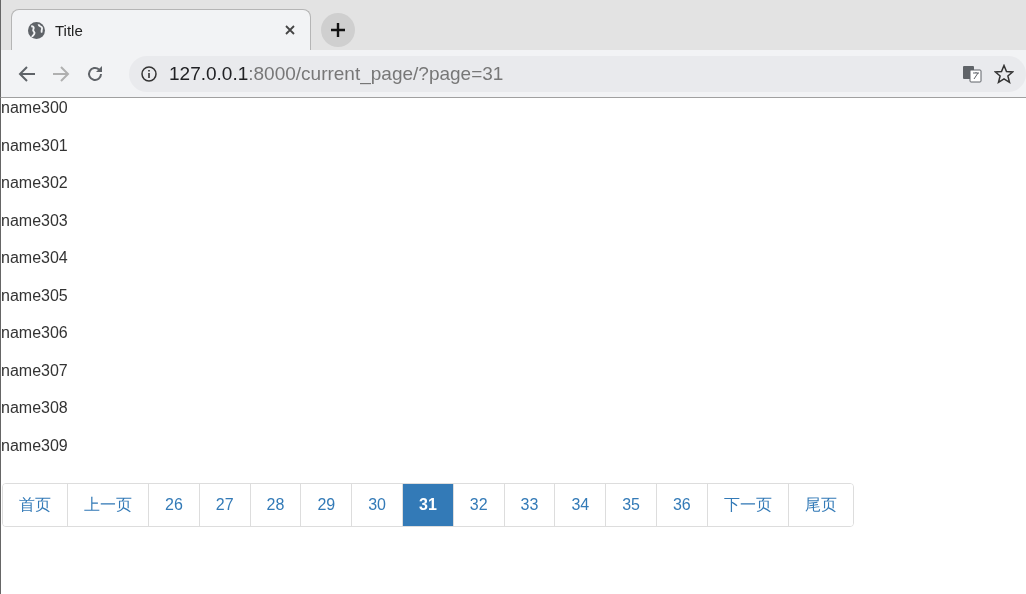 The image size is (1026, 594). What do you see at coordinates (69, 30) in the screenshot?
I see `tab-title: Title` at bounding box center [69, 30].